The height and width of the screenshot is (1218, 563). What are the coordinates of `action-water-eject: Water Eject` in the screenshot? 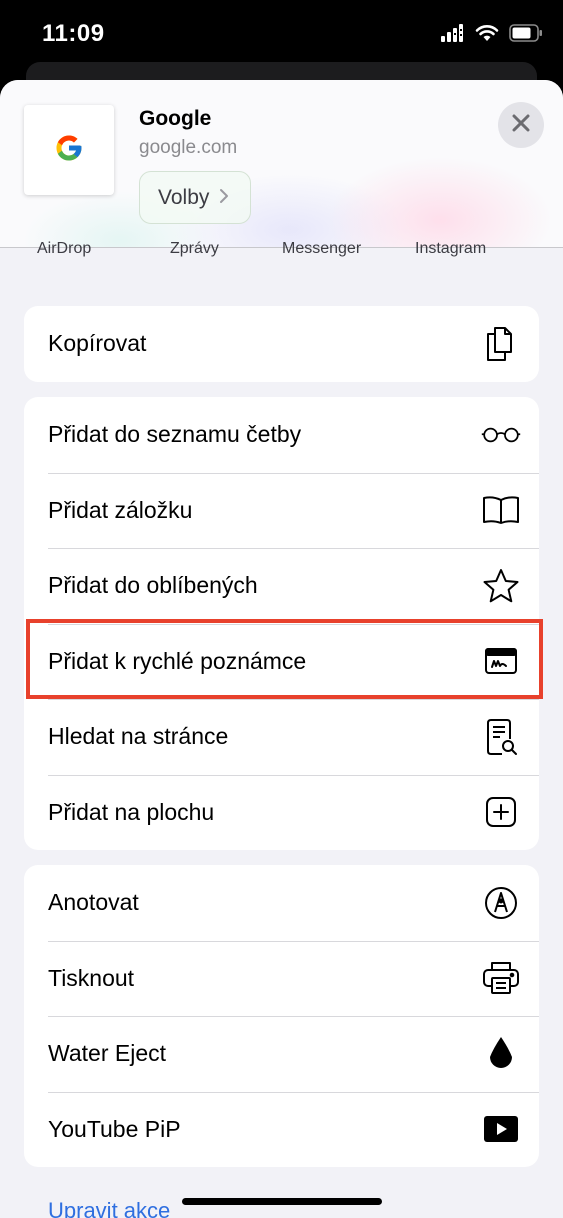 It's located at (281, 1054).